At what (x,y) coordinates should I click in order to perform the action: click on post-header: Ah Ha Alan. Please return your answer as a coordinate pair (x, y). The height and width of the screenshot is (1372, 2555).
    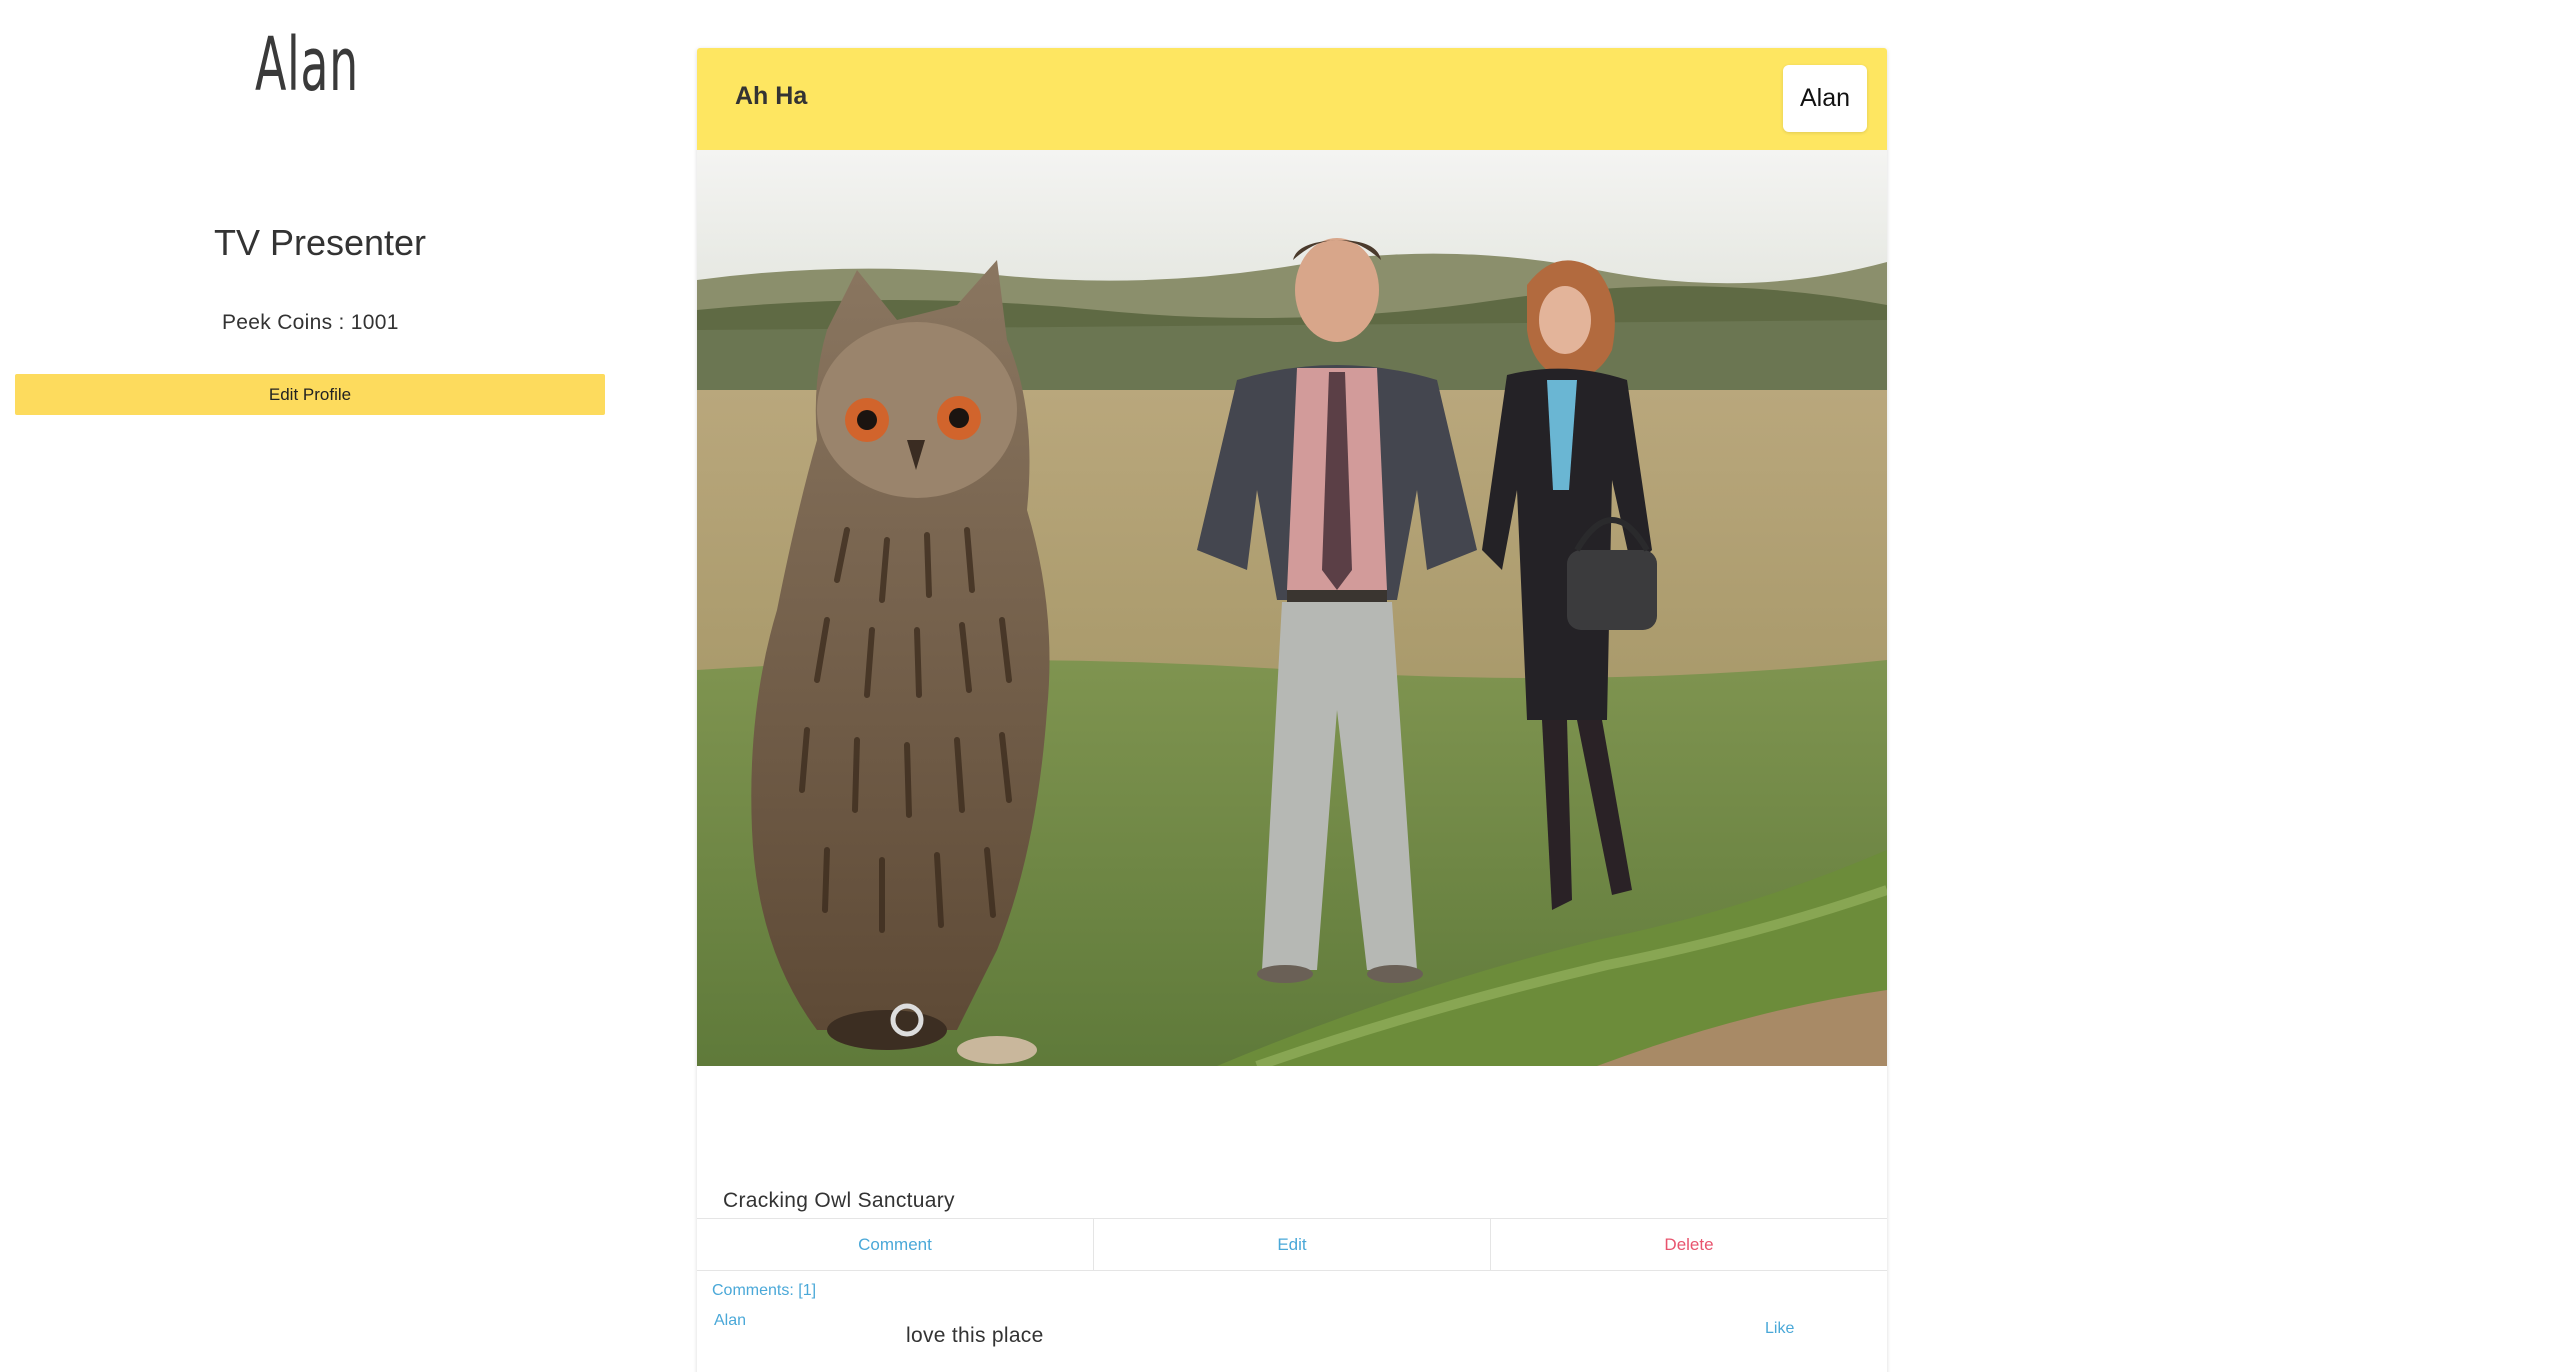
    Looking at the image, I should click on (1292, 99).